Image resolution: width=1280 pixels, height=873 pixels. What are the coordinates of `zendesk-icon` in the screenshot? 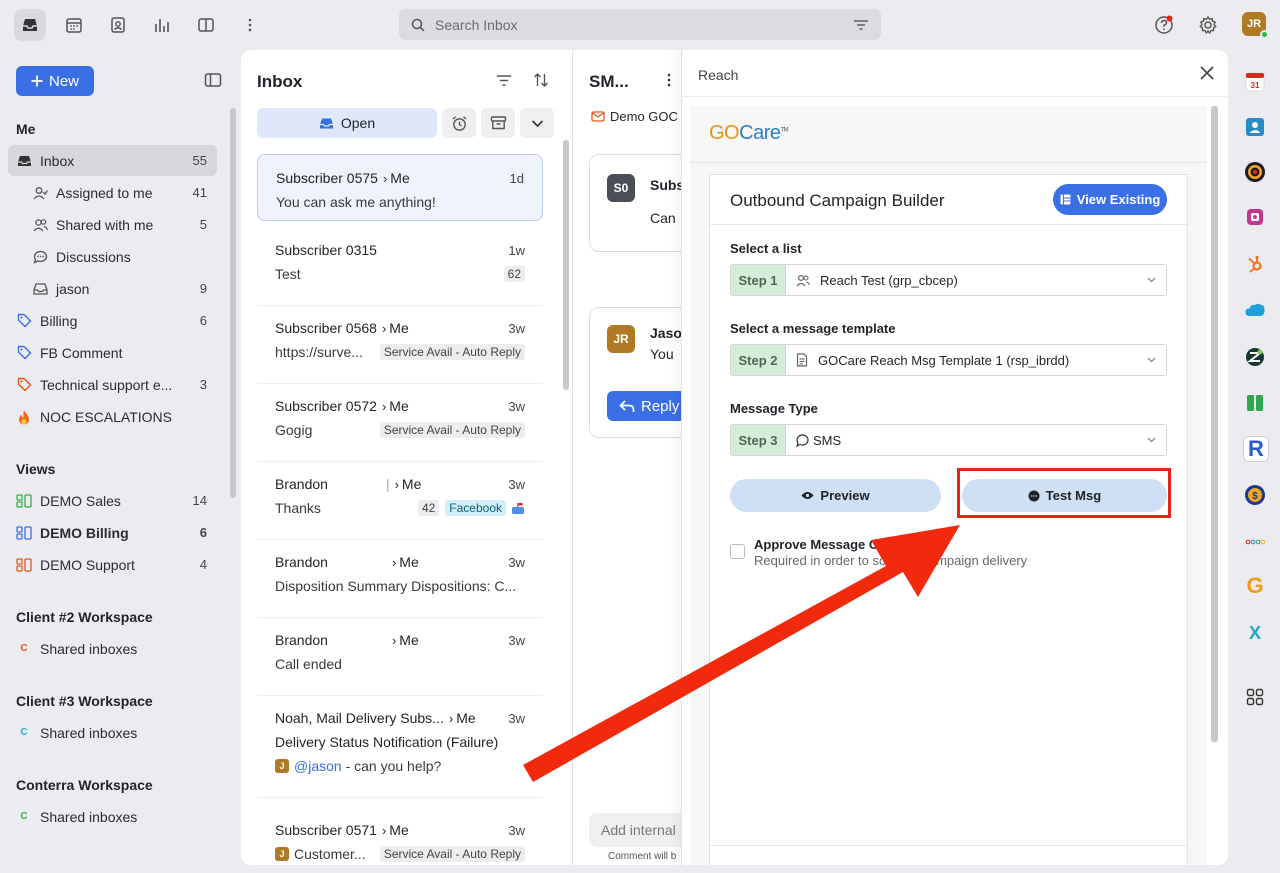 It's located at (1255, 357).